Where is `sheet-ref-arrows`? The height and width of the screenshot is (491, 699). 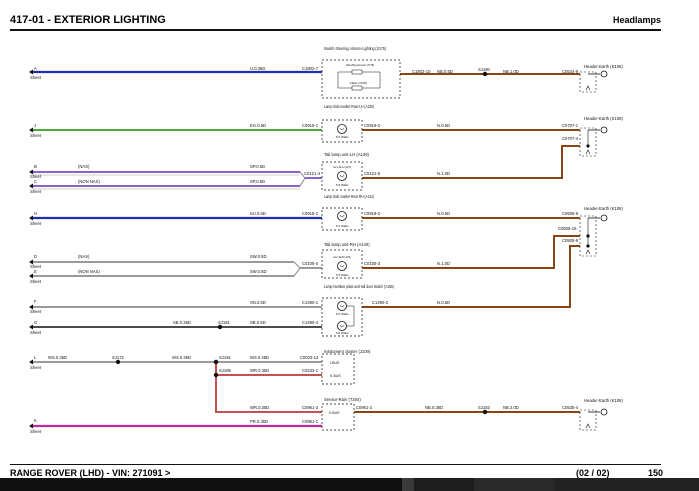 sheet-ref-arrows is located at coordinates (31, 249).